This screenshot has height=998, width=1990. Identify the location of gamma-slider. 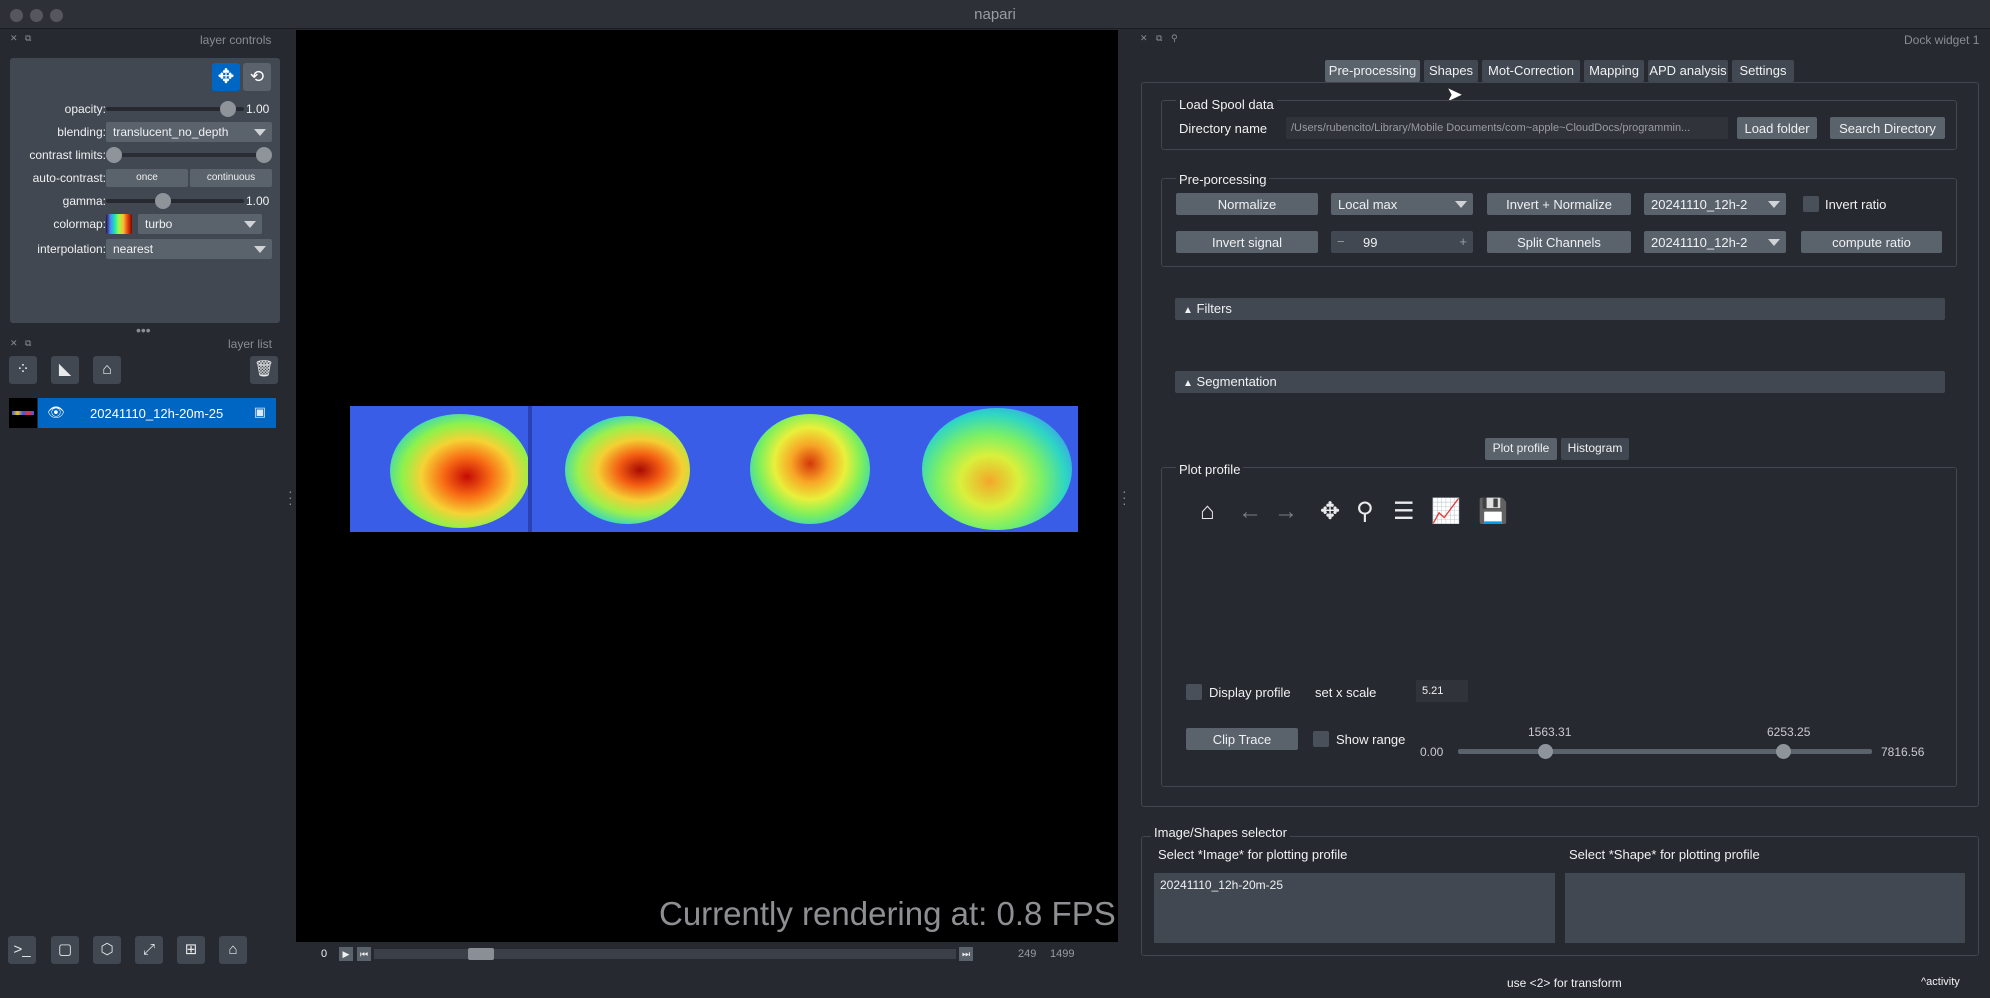
(175, 201).